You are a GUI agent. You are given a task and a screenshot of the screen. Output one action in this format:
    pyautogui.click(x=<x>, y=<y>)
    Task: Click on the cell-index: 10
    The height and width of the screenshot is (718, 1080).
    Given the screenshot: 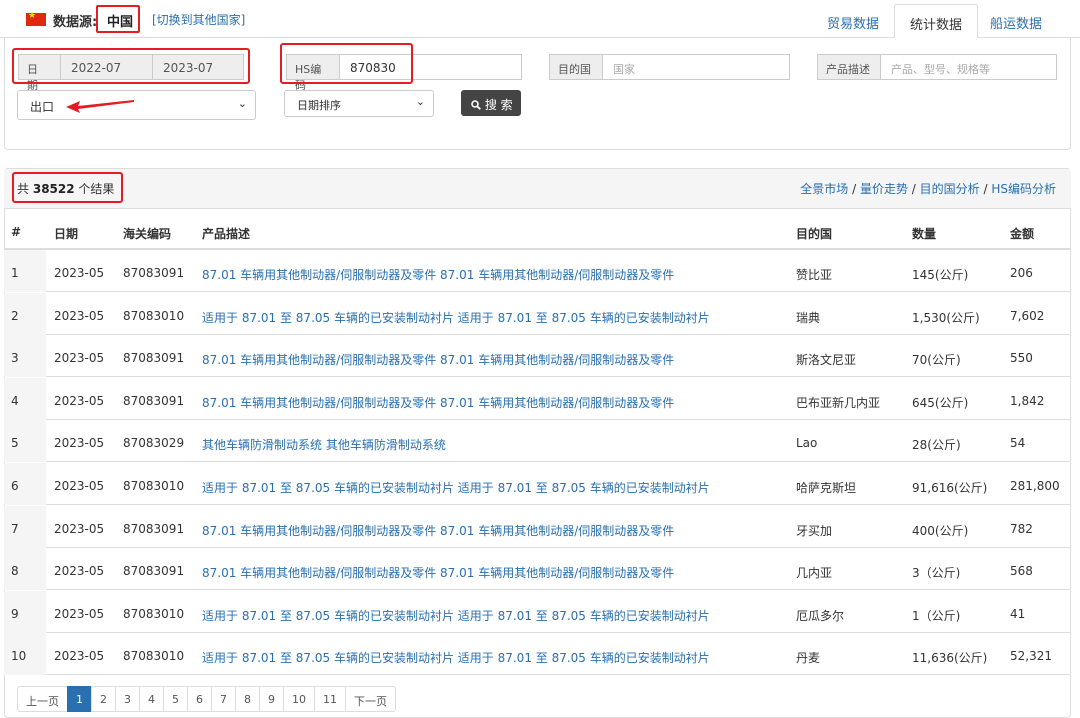 What is the action you would take?
    pyautogui.click(x=19, y=656)
    